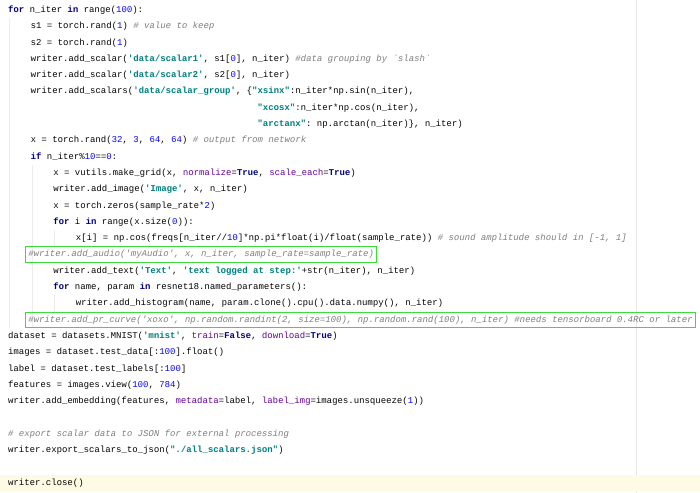 This screenshot has width=700, height=493. Describe the element at coordinates (223, 91) in the screenshot. I see `code-line: writer.add_scalars('data/scalar_group', {"xsinx":n_iter*np.sin(n_iter),` at that location.